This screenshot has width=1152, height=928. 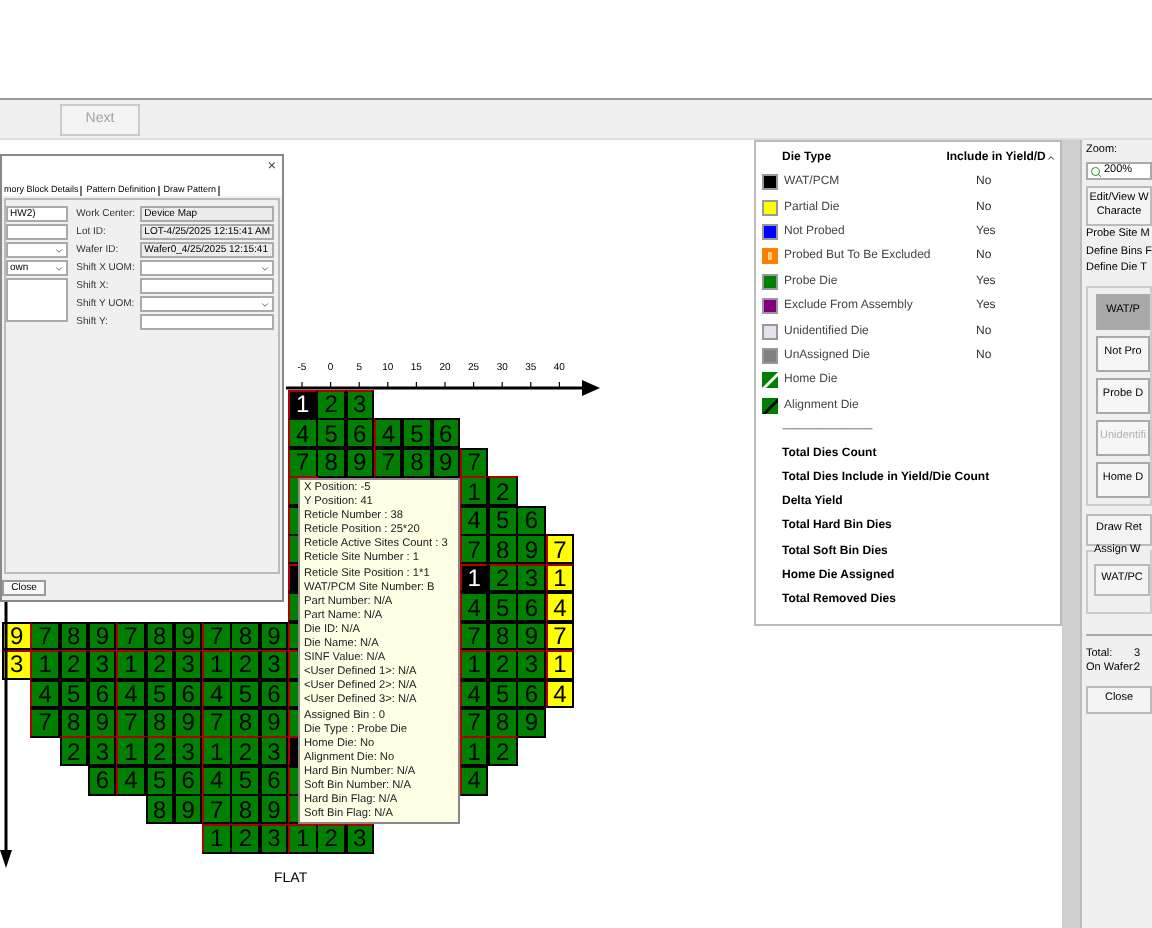 What do you see at coordinates (1050, 158) in the screenshot?
I see `scroll-up-icon` at bounding box center [1050, 158].